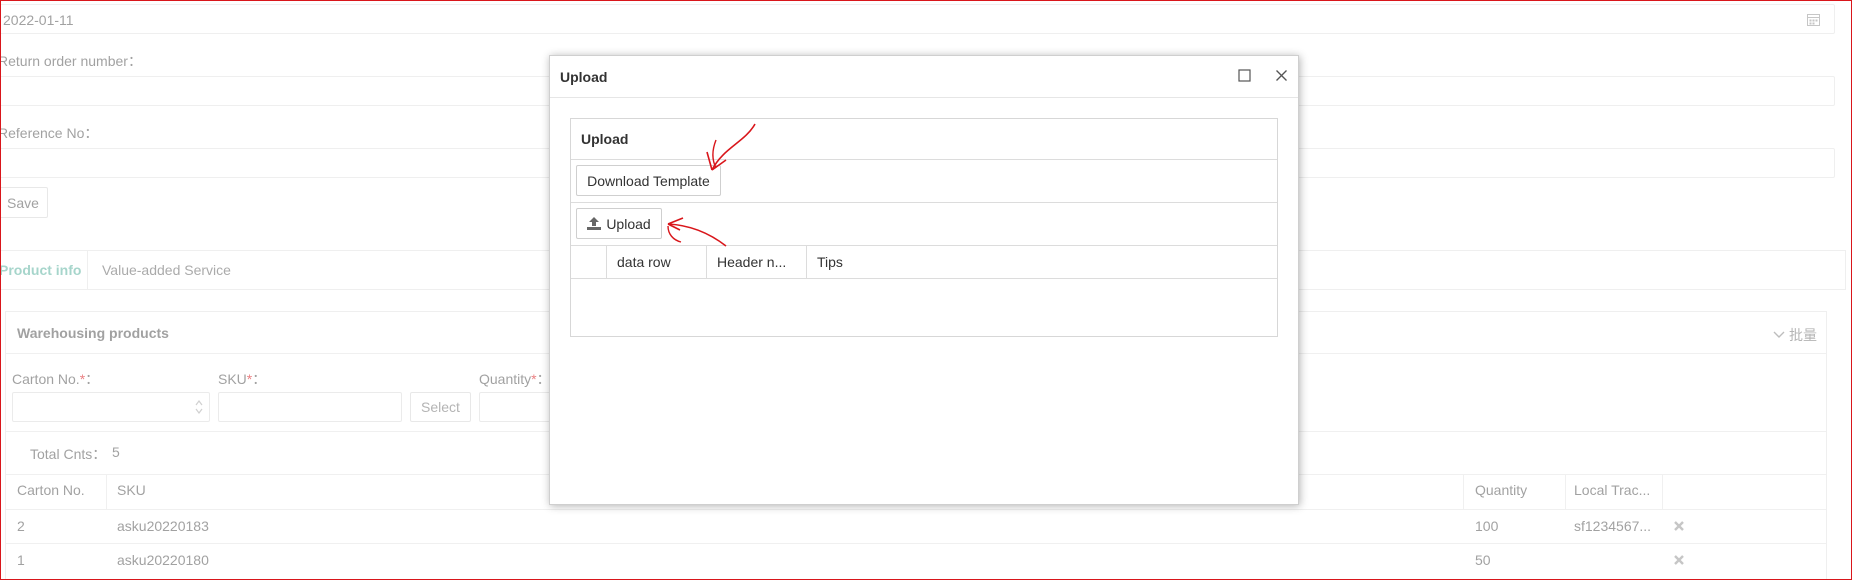  What do you see at coordinates (44, 270) in the screenshot?
I see `tab-product-info: Product info` at bounding box center [44, 270].